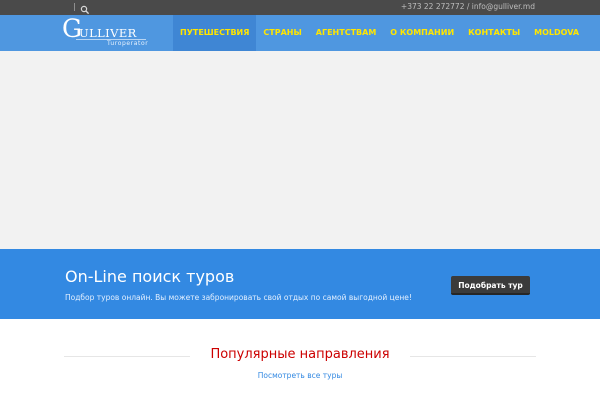 The width and height of the screenshot is (600, 400). What do you see at coordinates (300, 7) in the screenshot?
I see `top-bar: +373 22 272772 / info@gulliver.md` at bounding box center [300, 7].